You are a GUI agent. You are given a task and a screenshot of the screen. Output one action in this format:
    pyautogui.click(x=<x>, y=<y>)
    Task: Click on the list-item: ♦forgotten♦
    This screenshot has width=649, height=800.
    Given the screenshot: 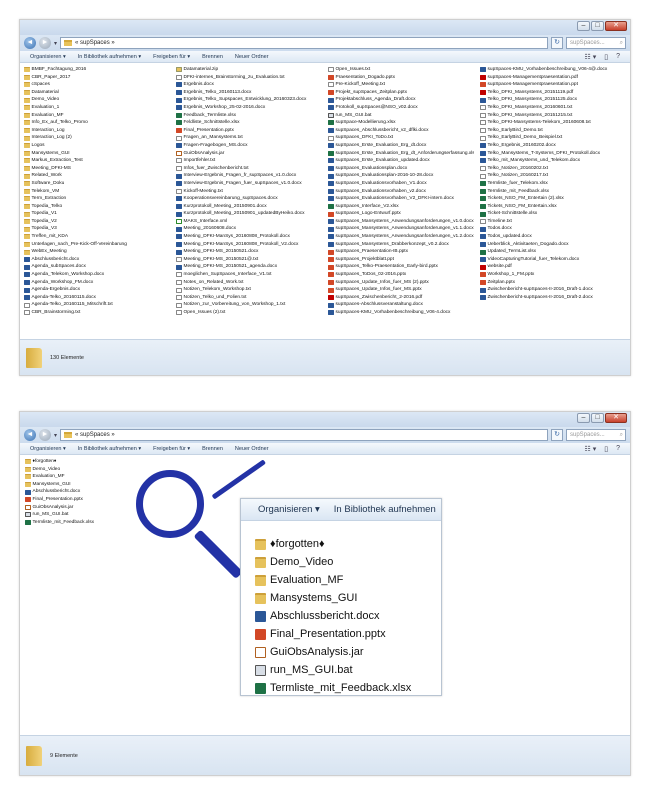 What is the action you would take?
    pyautogui.click(x=95, y=462)
    